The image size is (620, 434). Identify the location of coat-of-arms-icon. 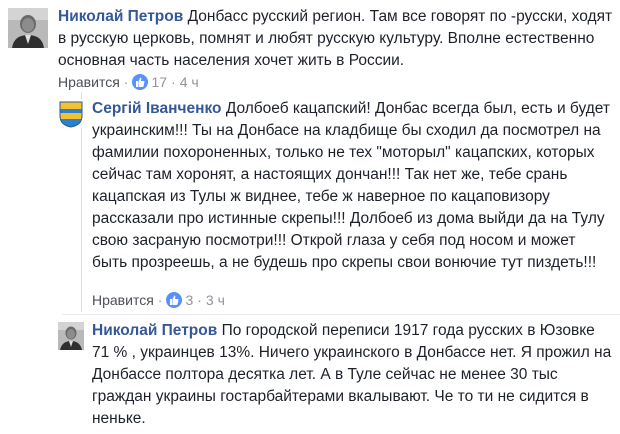
(71, 114).